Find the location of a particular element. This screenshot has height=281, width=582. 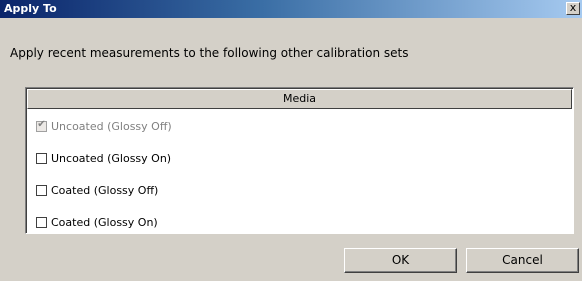

list-item: Coated (Glossy On) is located at coordinates (97, 222).